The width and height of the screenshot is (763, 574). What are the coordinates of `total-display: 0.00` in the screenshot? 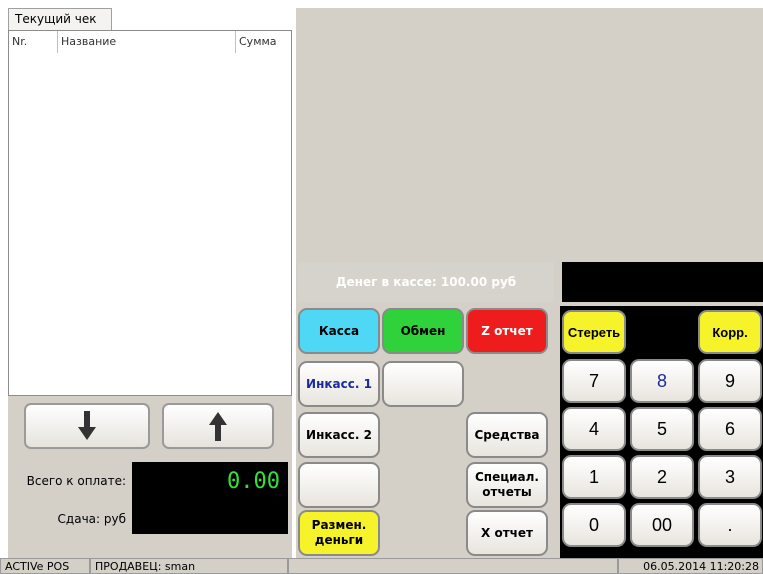 It's located at (210, 481).